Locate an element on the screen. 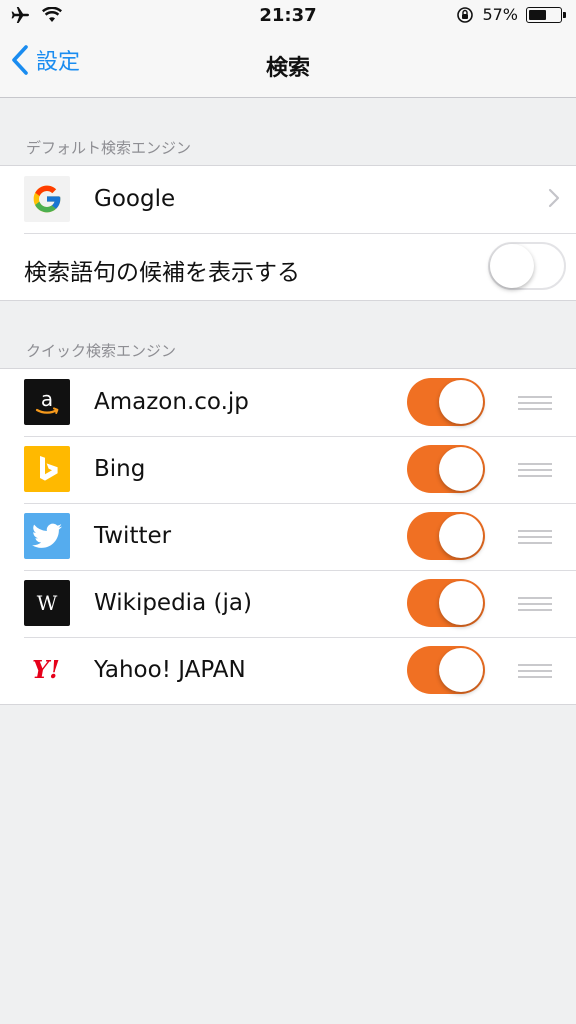  amazon-icon: a is located at coordinates (47, 402).